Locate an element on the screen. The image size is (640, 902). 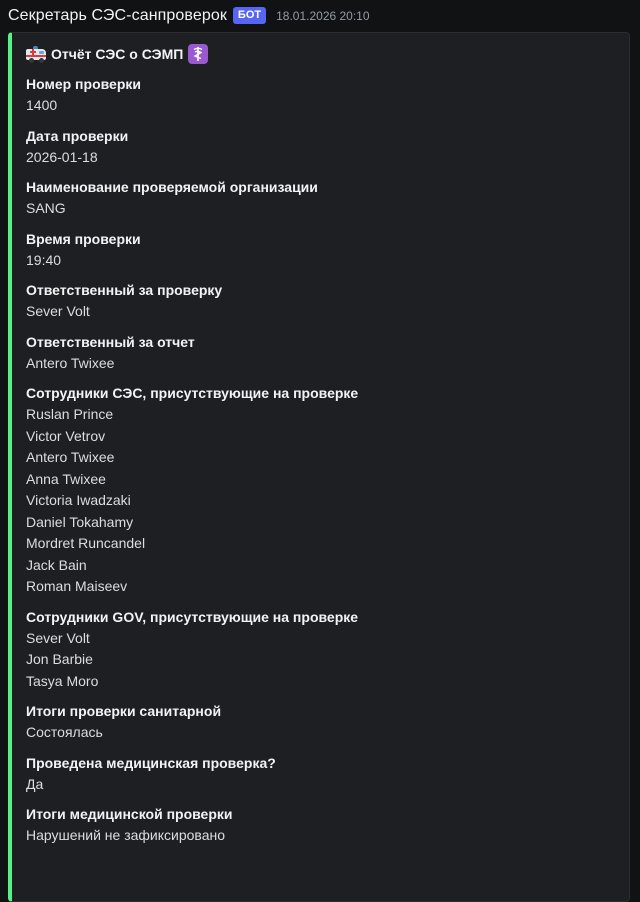
field-name: Итоги проверки санитарной is located at coordinates (124, 711).